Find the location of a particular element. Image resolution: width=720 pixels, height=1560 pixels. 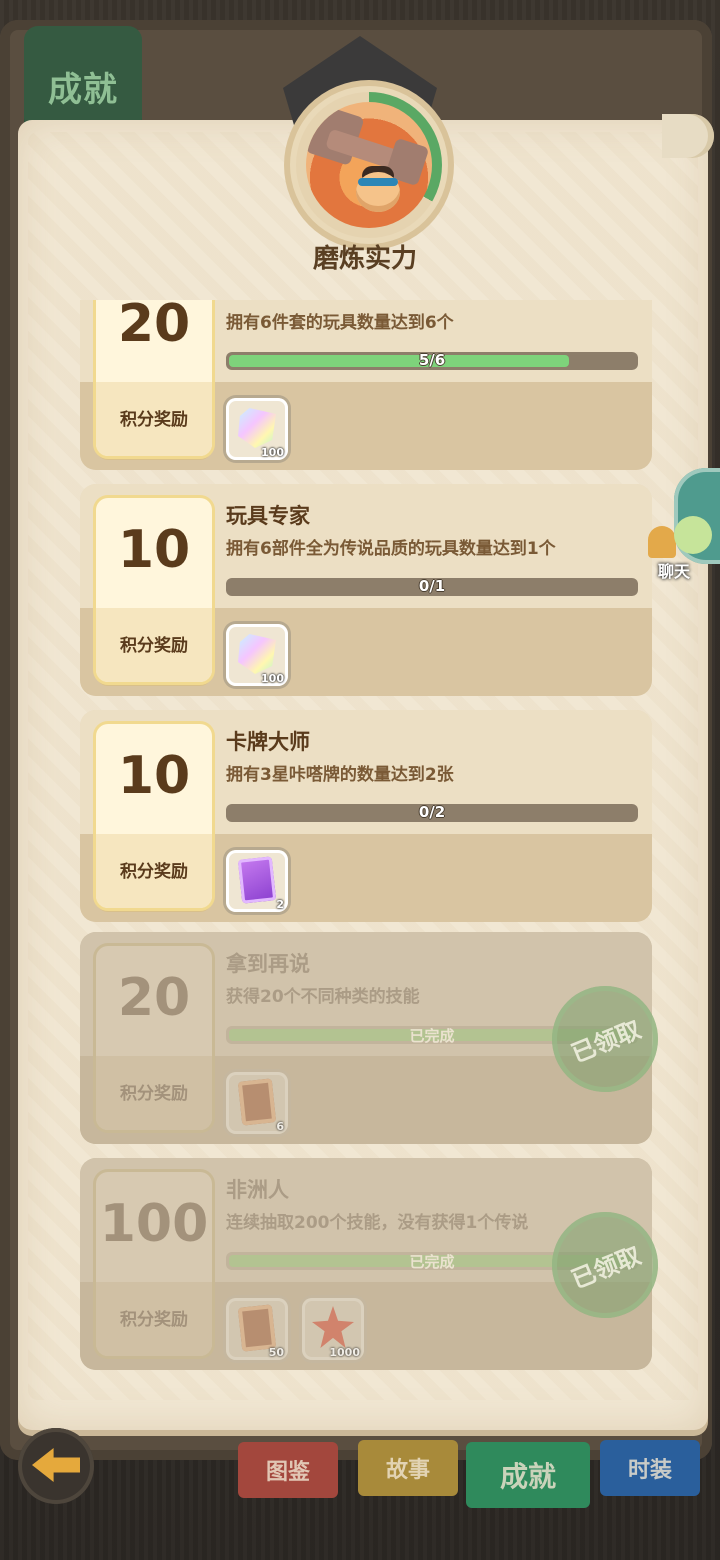

progress-text: 0/2 is located at coordinates (432, 812).